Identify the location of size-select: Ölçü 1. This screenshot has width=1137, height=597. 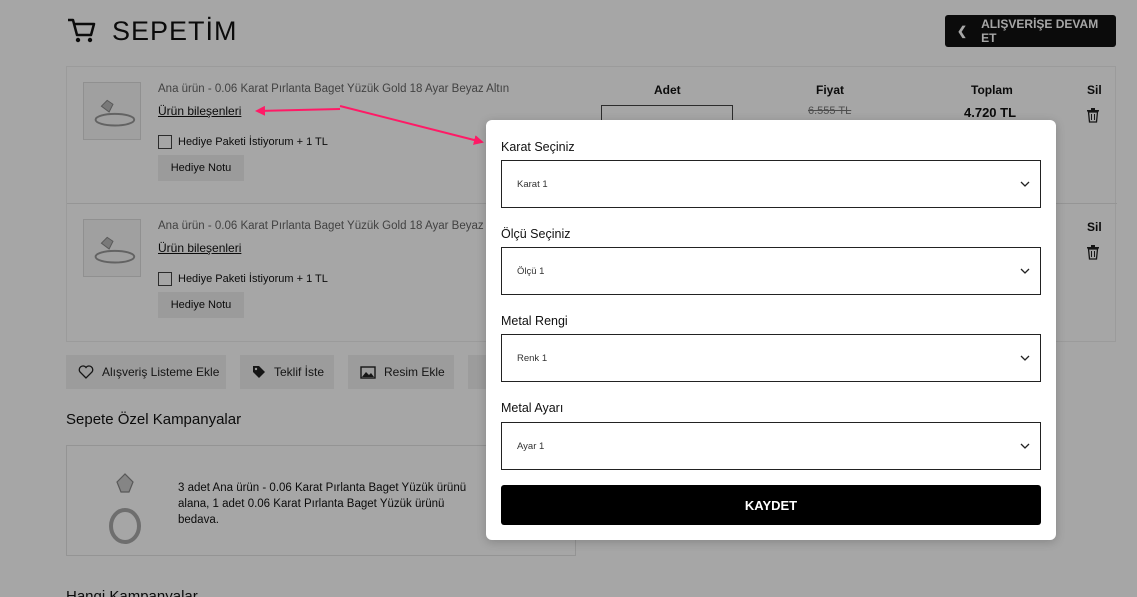
(771, 271).